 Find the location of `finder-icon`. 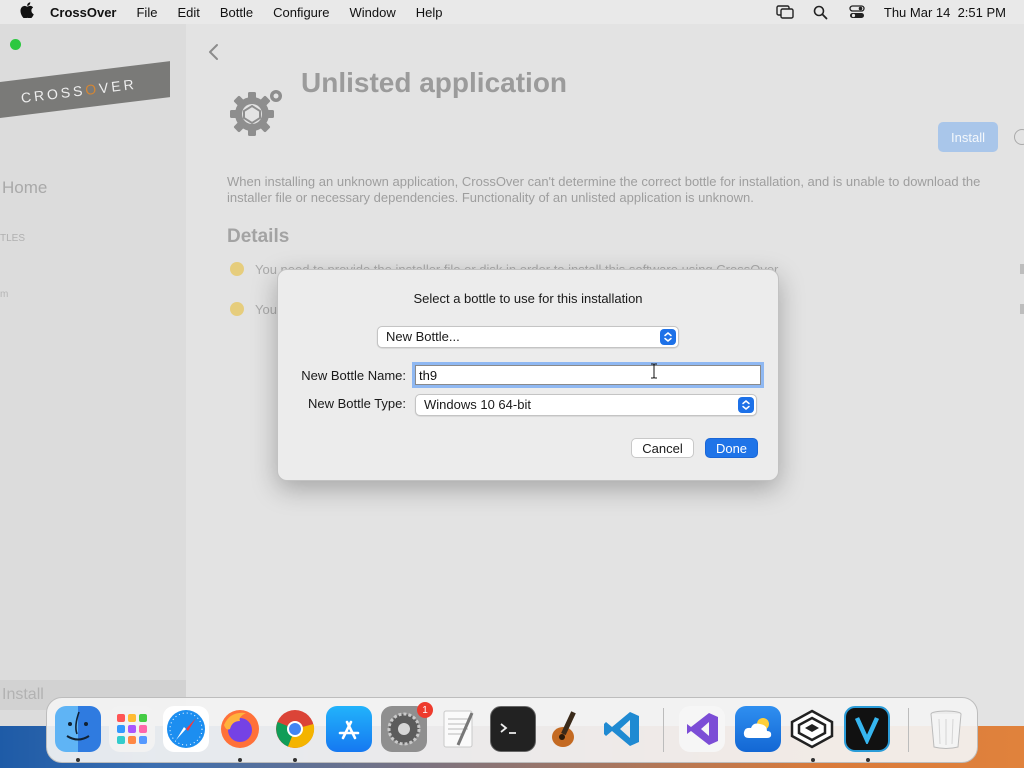

finder-icon is located at coordinates (78, 729).